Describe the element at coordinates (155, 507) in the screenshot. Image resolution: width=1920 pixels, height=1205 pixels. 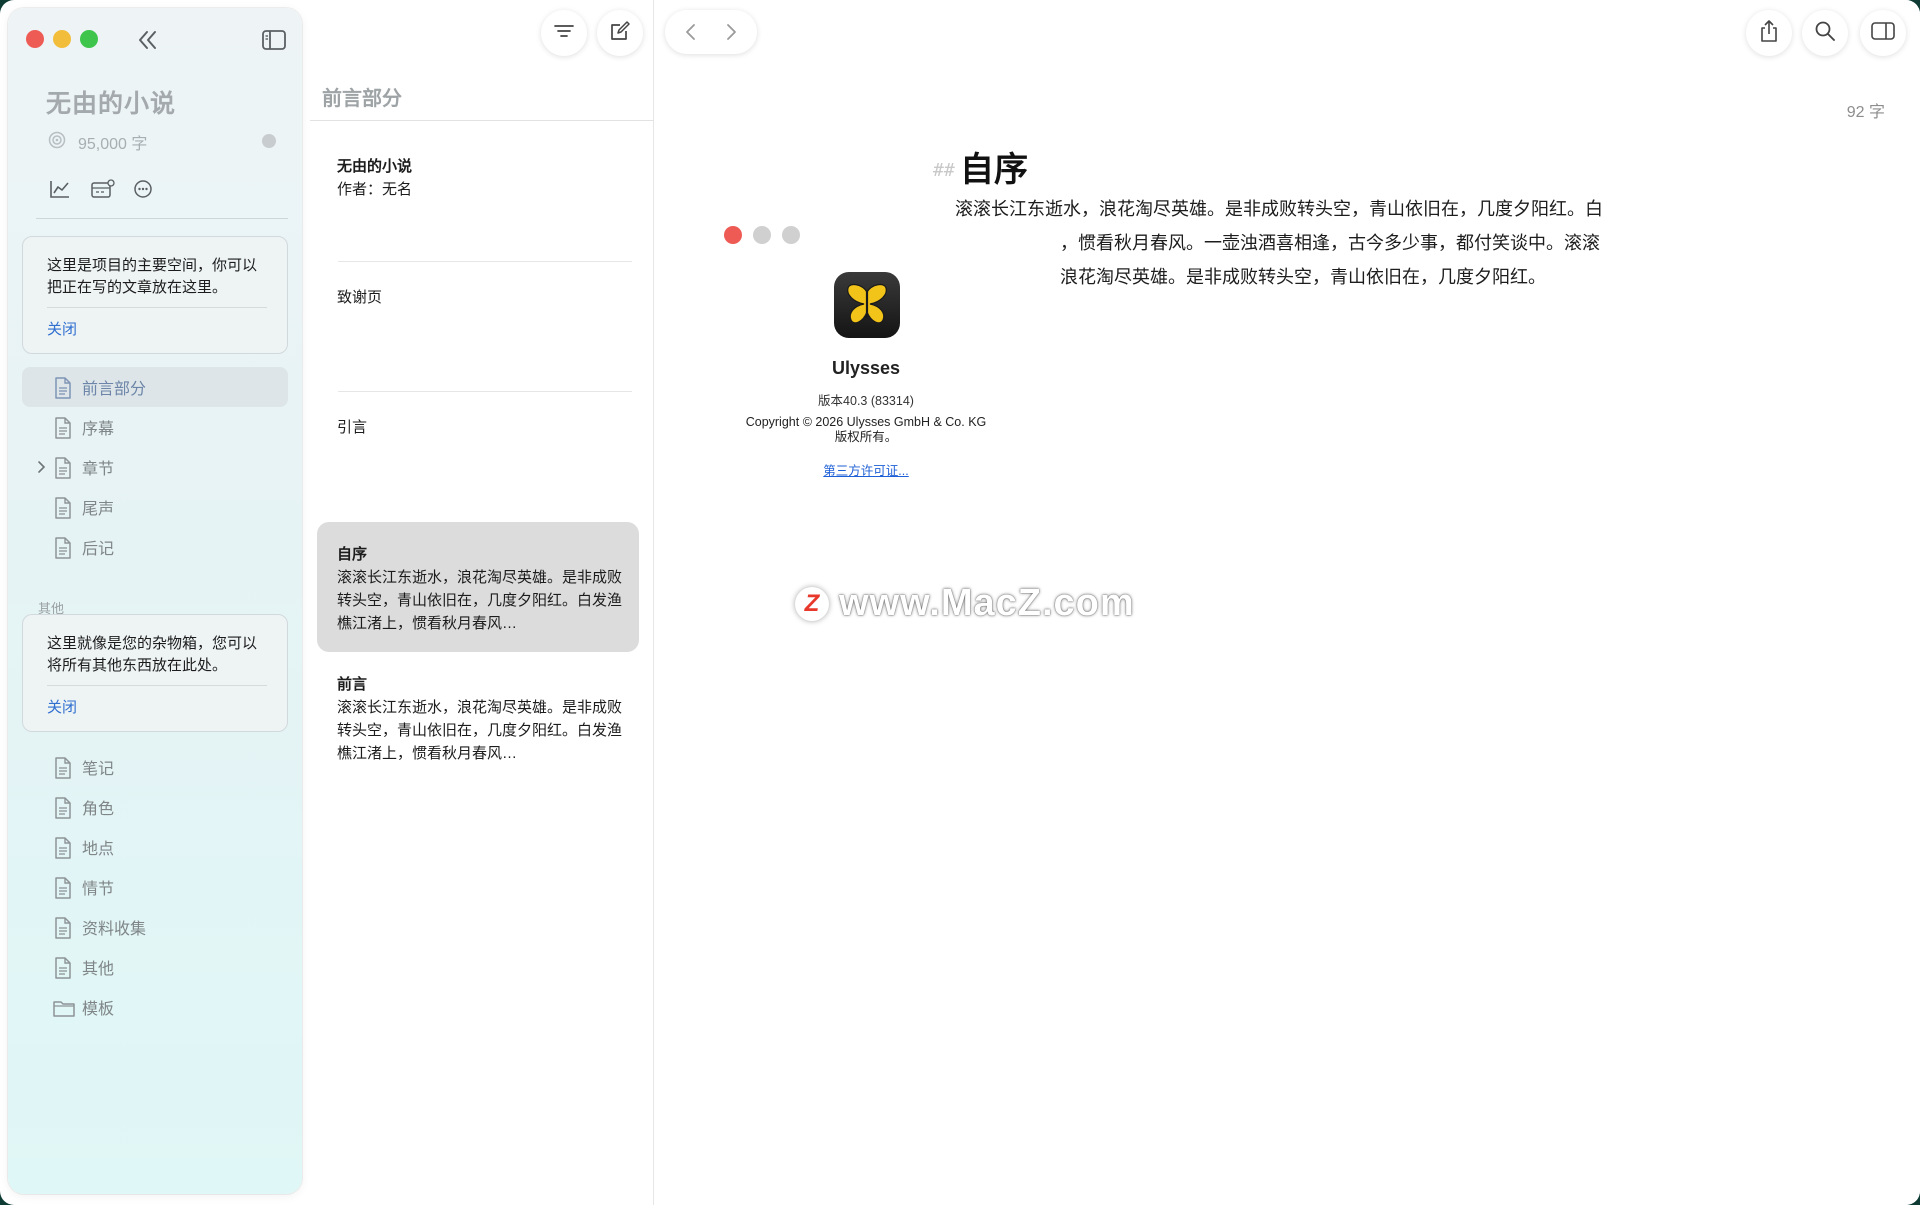
I see `sidebar-item-epilogue: 尾声` at that location.